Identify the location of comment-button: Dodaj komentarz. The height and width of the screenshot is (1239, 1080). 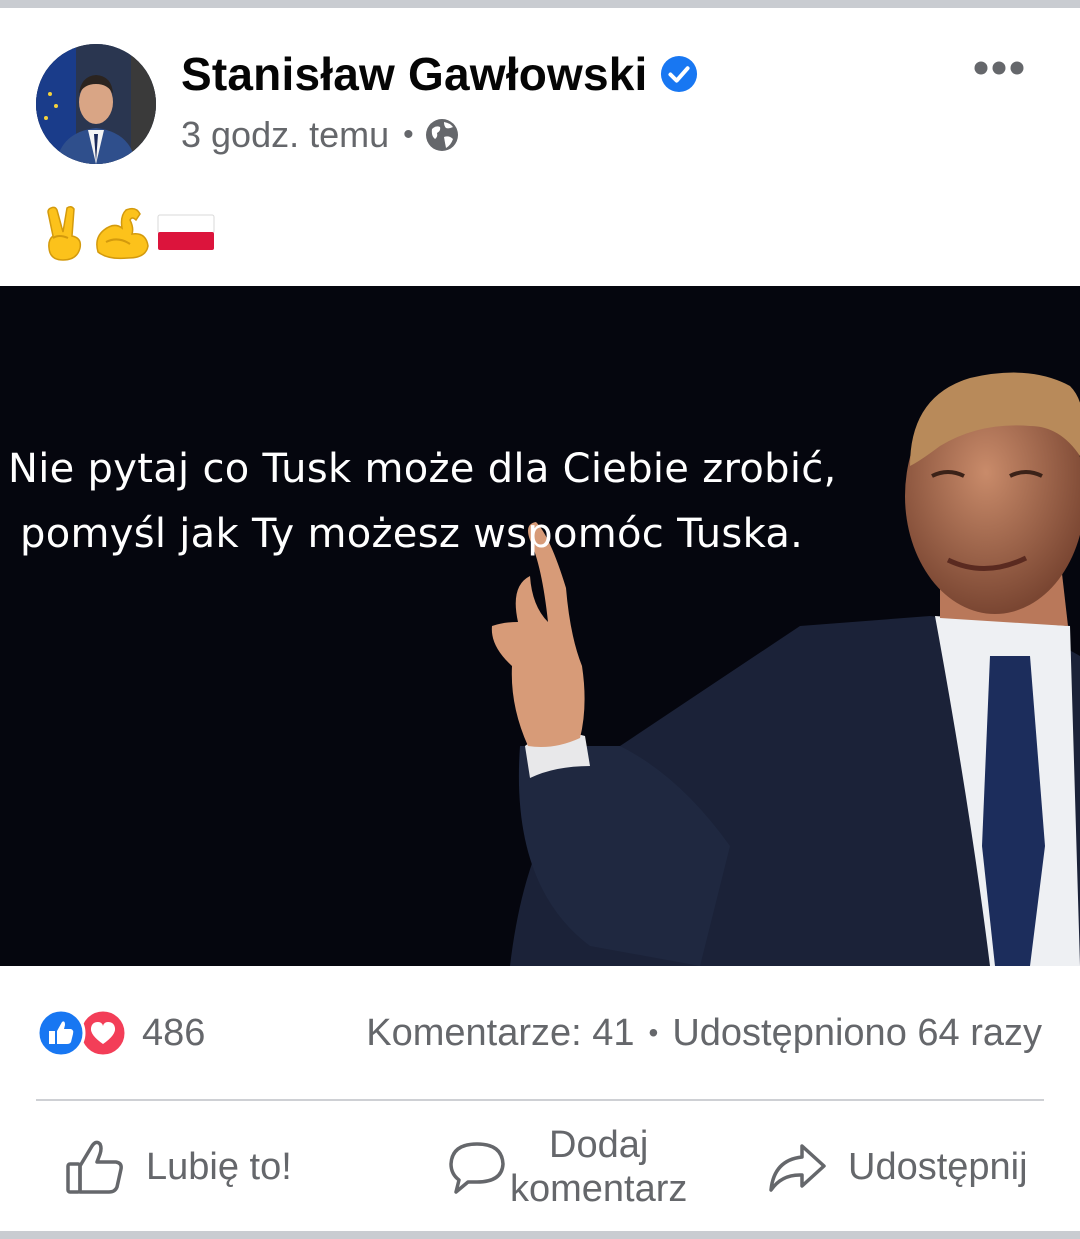
(566, 1167).